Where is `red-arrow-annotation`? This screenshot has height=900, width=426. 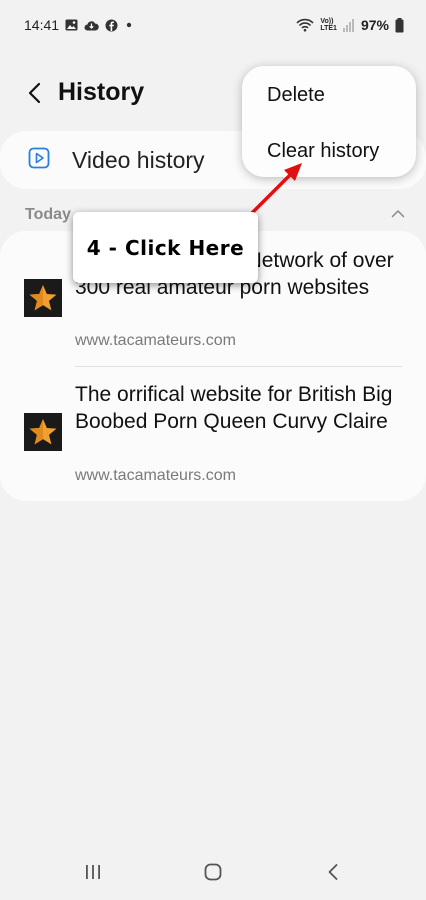 red-arrow-annotation is located at coordinates (276, 189).